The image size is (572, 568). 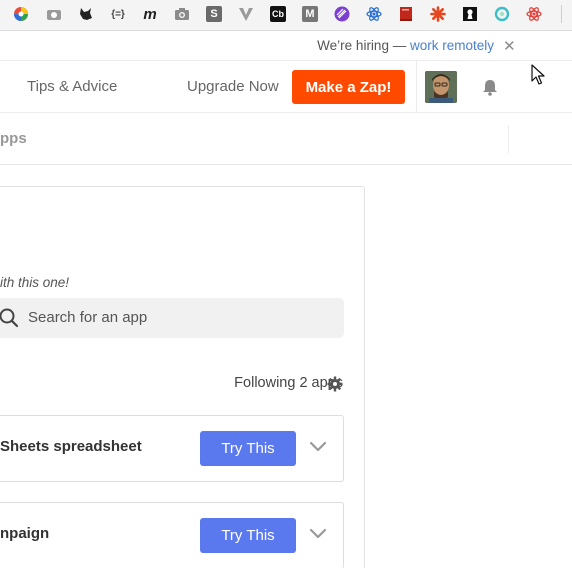 What do you see at coordinates (21, 14) in the screenshot?
I see `color-wheel-icon` at bounding box center [21, 14].